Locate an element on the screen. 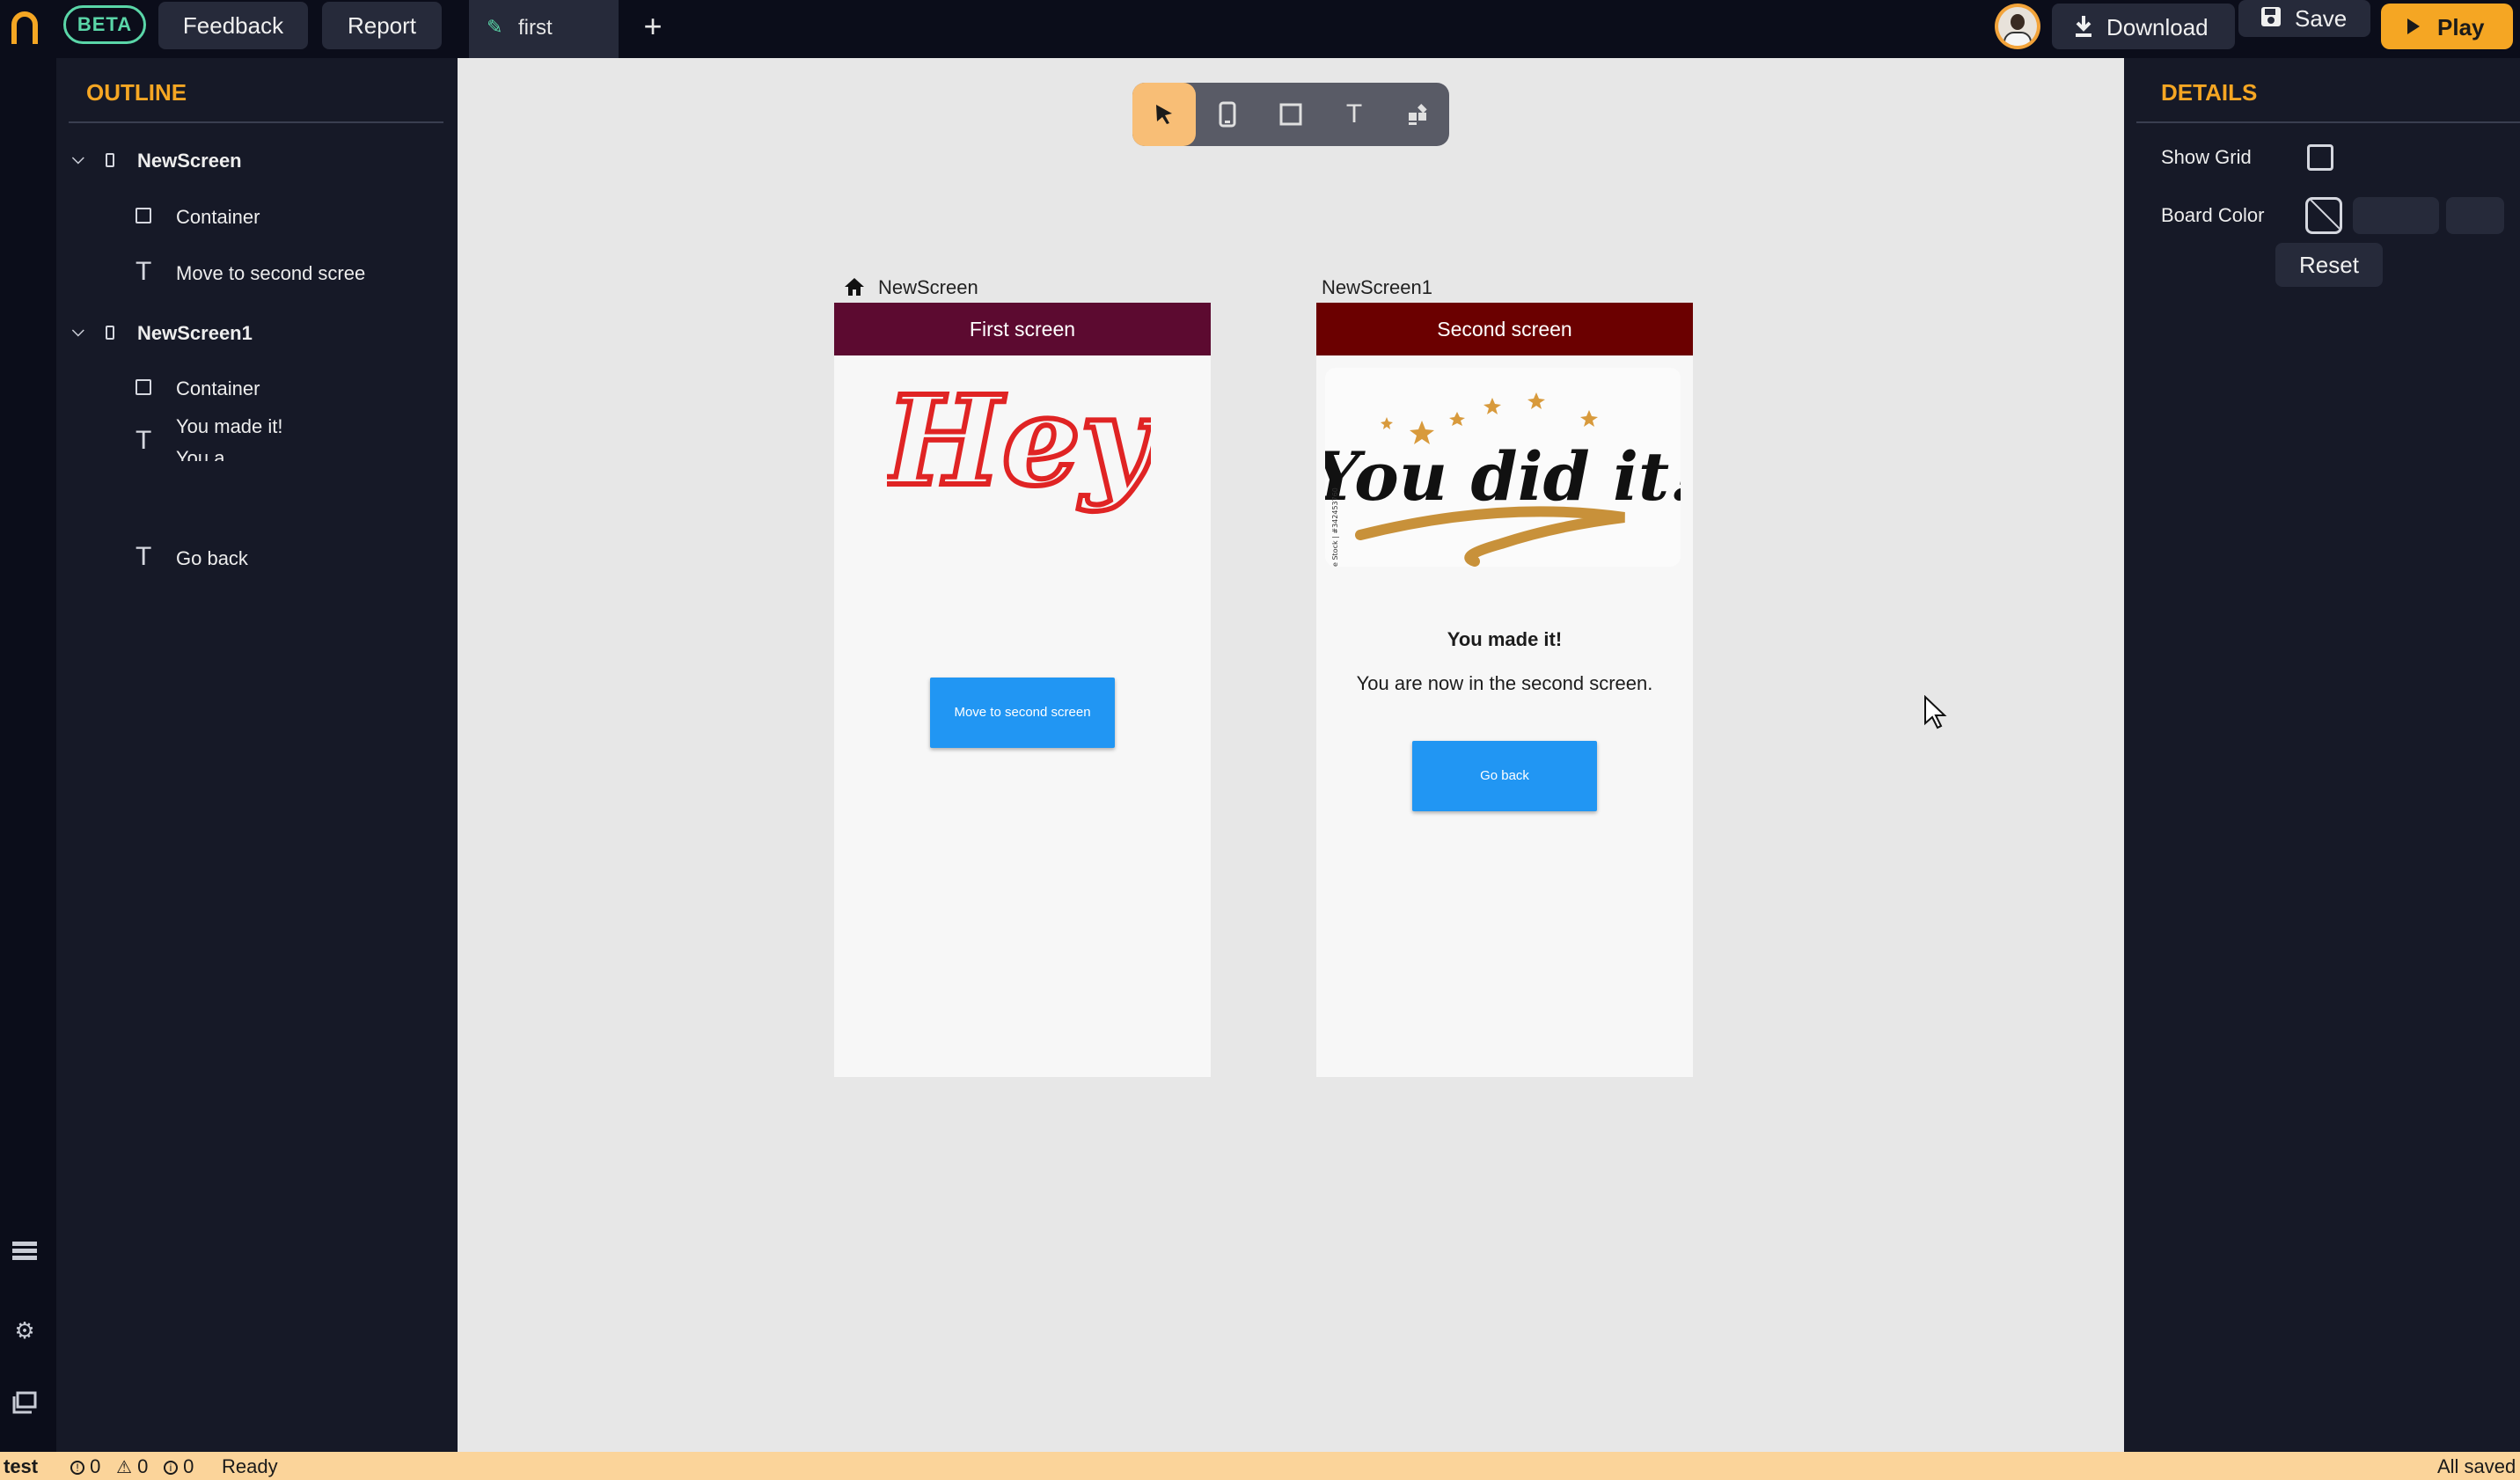 This screenshot has height=1480, width=2520. warning-icon: ⚠ is located at coordinates (124, 1467).